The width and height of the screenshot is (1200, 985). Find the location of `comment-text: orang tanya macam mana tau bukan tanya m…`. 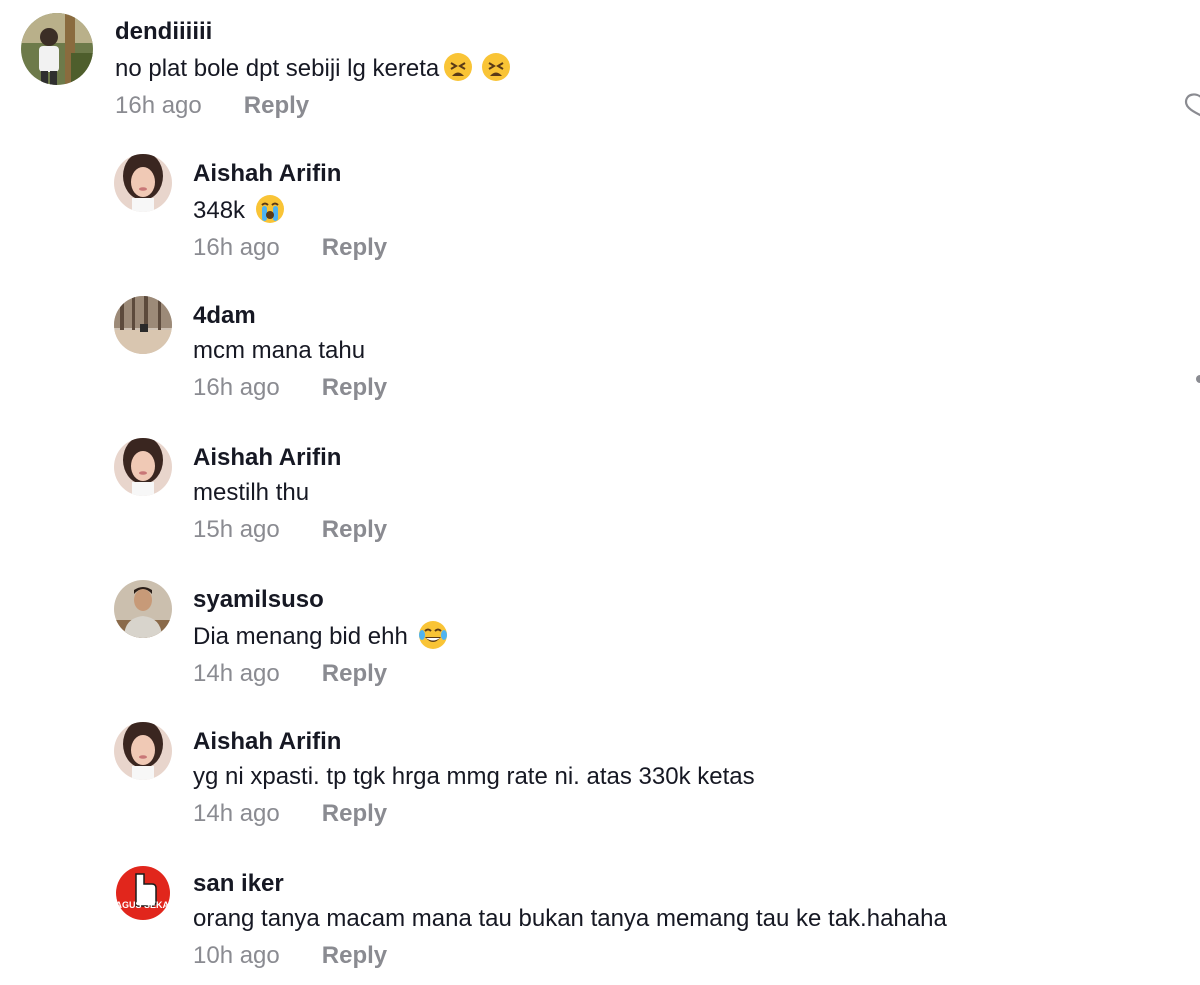

comment-text: orang tanya macam mana tau bukan tanya m… is located at coordinates (570, 918).